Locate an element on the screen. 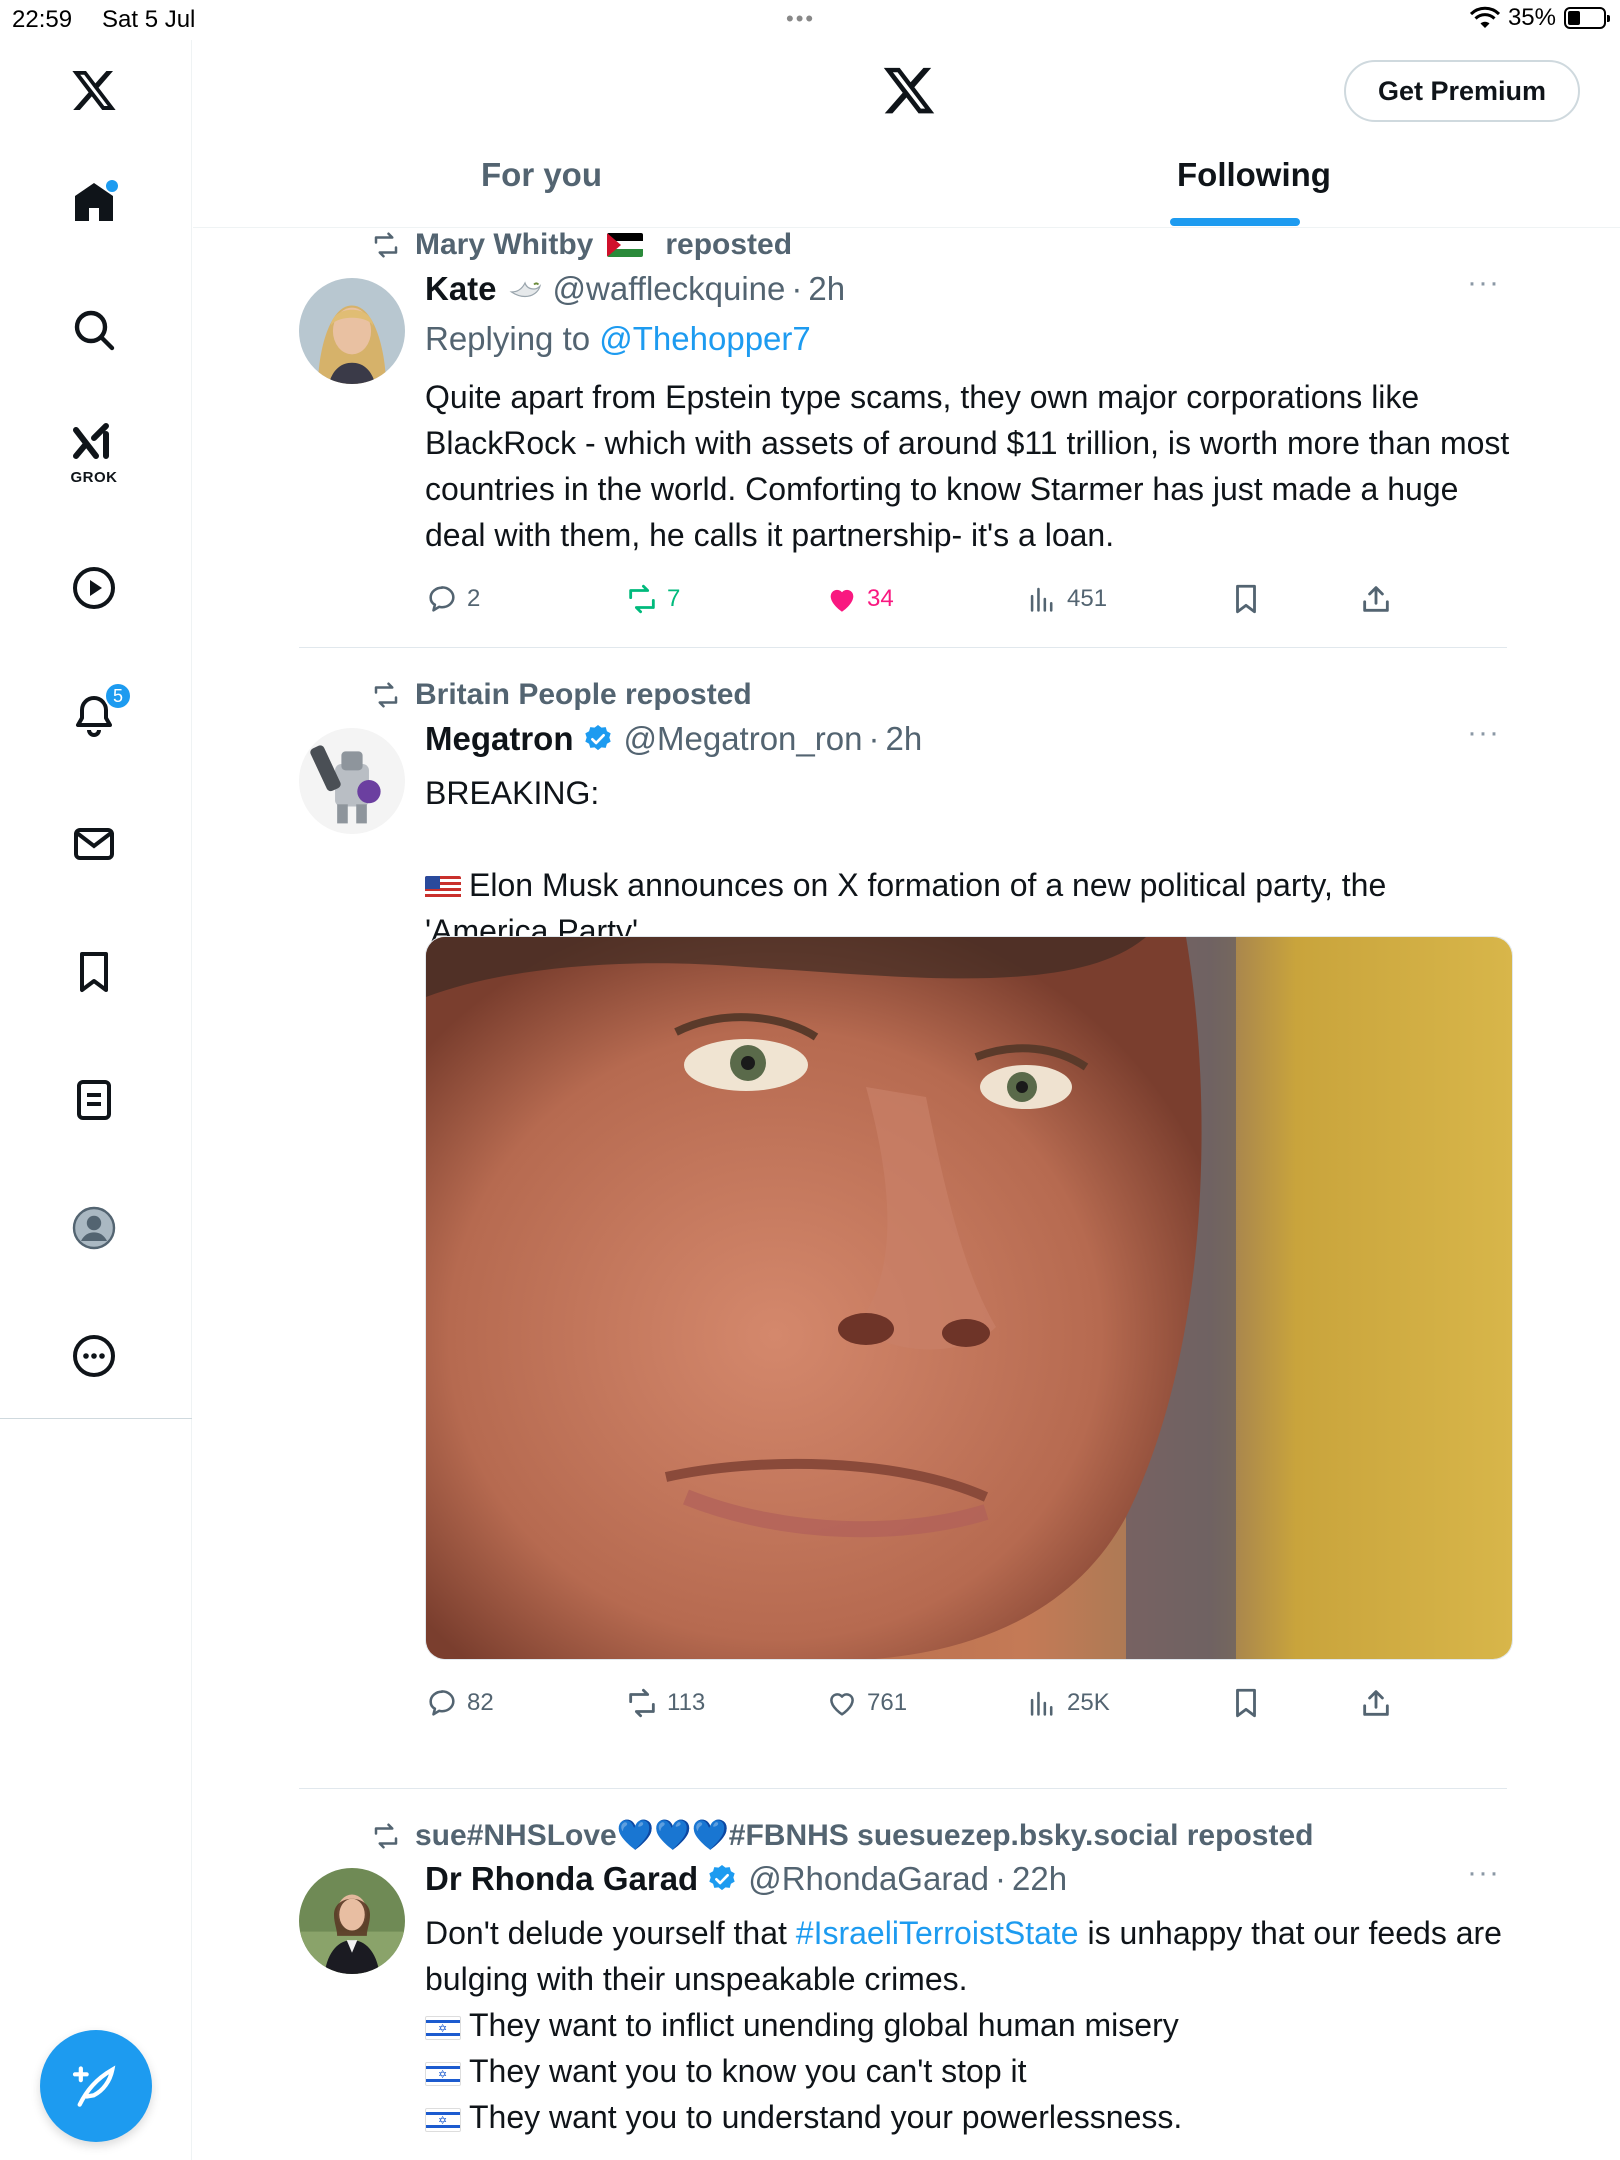  status-bar: 22:59 Sat 5 Jul ••• 35% is located at coordinates (810, 20).